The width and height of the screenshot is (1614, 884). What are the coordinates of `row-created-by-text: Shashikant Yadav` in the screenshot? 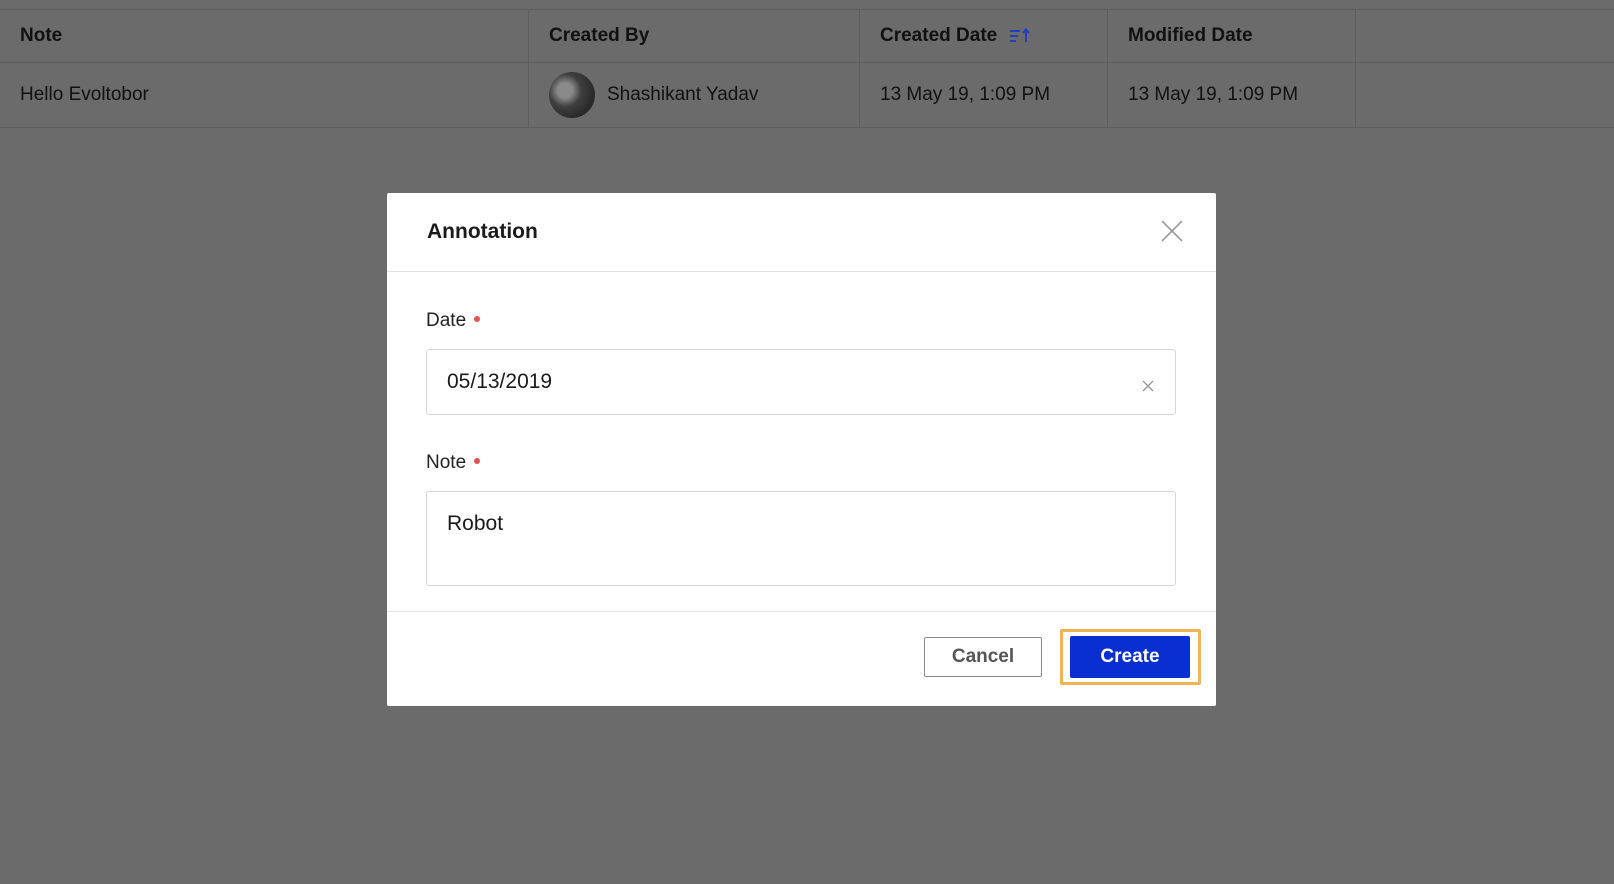 It's located at (683, 94).